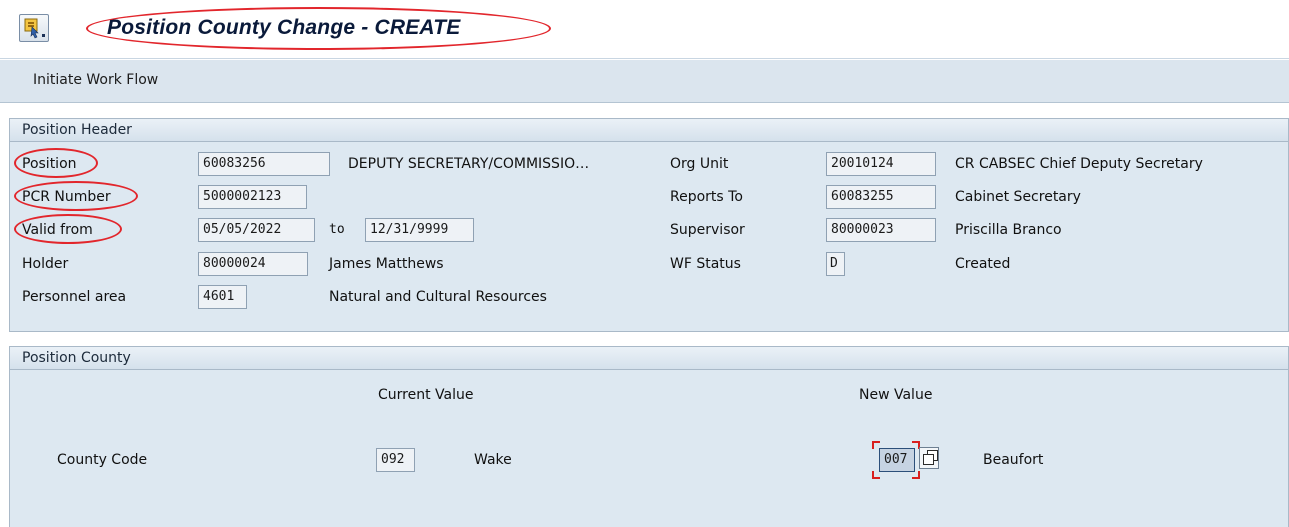 This screenshot has width=1289, height=527. Describe the element at coordinates (649, 130) in the screenshot. I see `position-header-title: Position Header` at that location.